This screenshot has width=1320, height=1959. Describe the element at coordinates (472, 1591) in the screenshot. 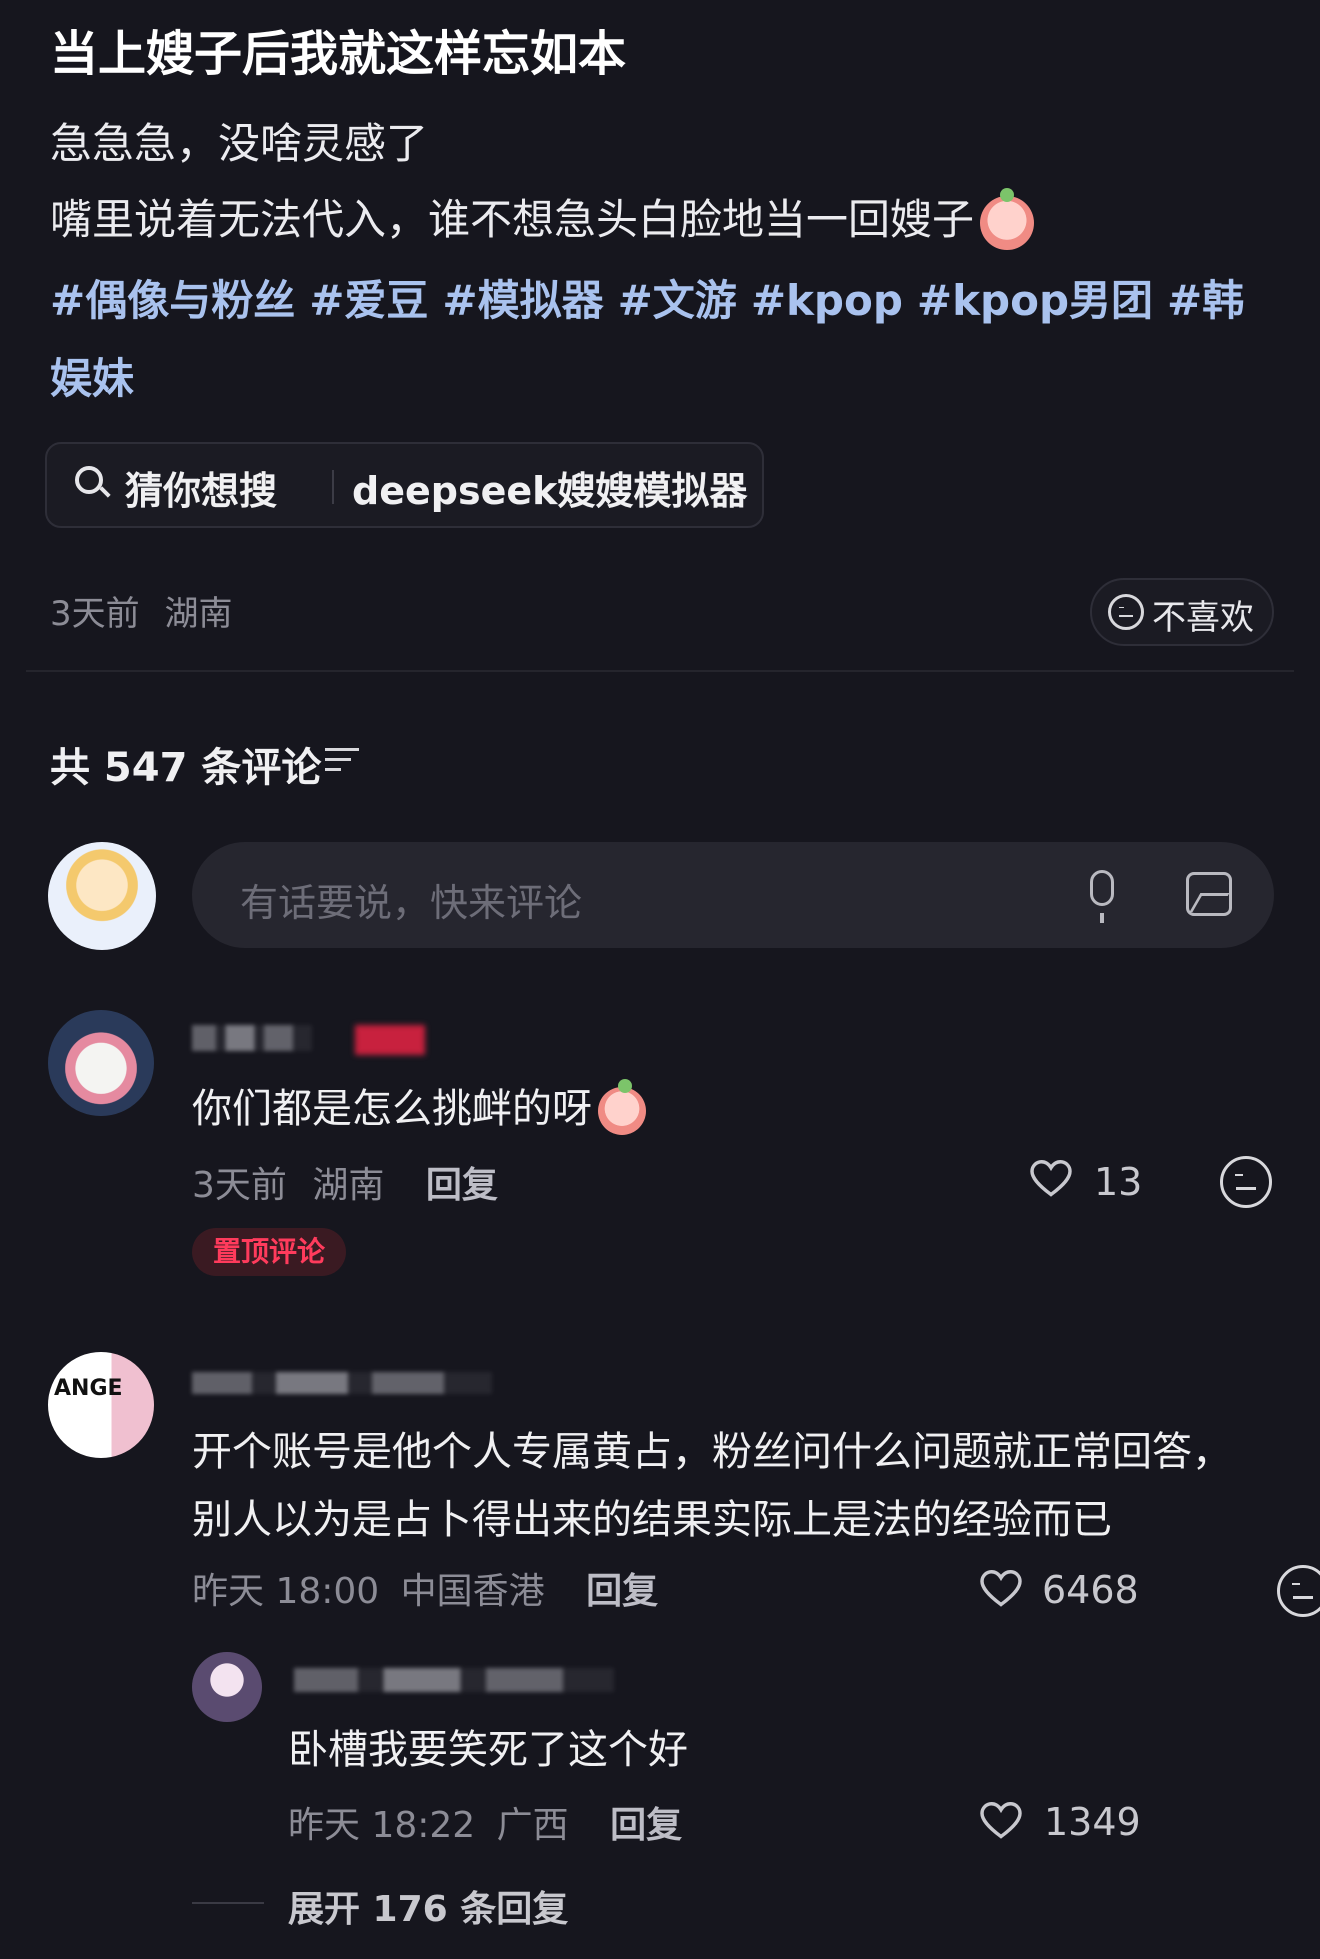

I see `comment-location: 中国香港` at that location.